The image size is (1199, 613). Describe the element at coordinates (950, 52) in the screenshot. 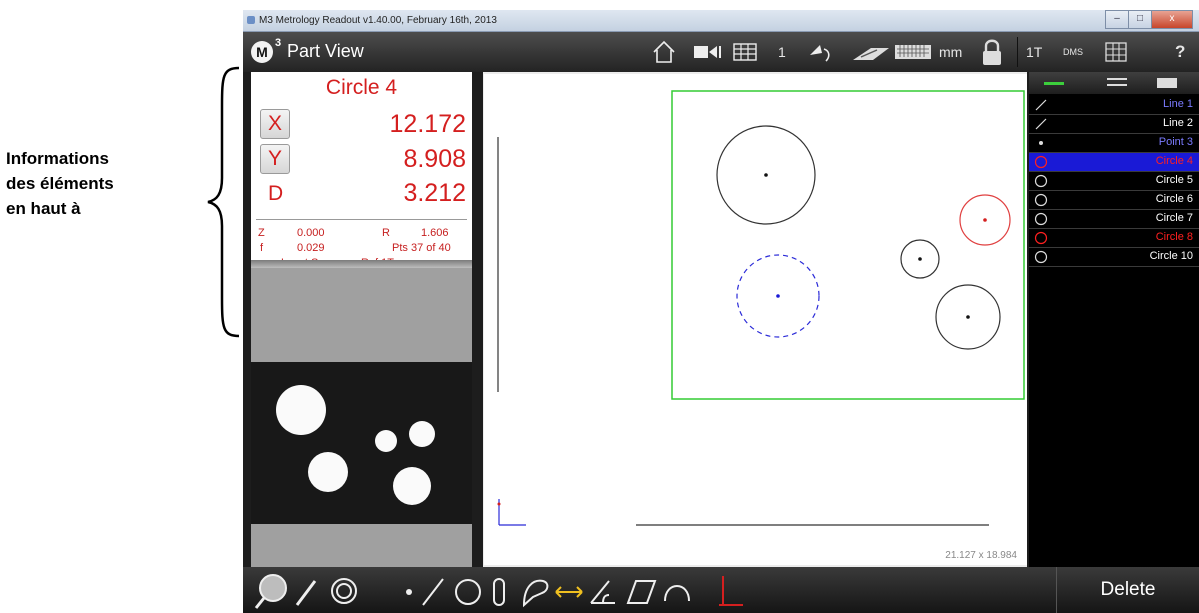

I see `units-label: mm` at that location.